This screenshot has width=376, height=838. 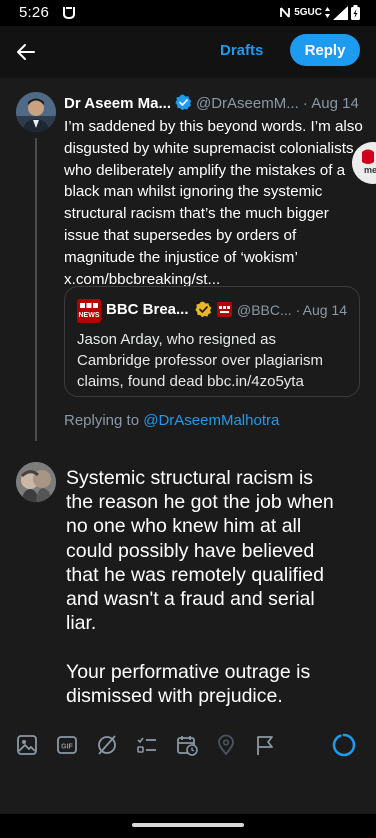 I want to click on svg-text: NEWS, so click(x=89, y=315).